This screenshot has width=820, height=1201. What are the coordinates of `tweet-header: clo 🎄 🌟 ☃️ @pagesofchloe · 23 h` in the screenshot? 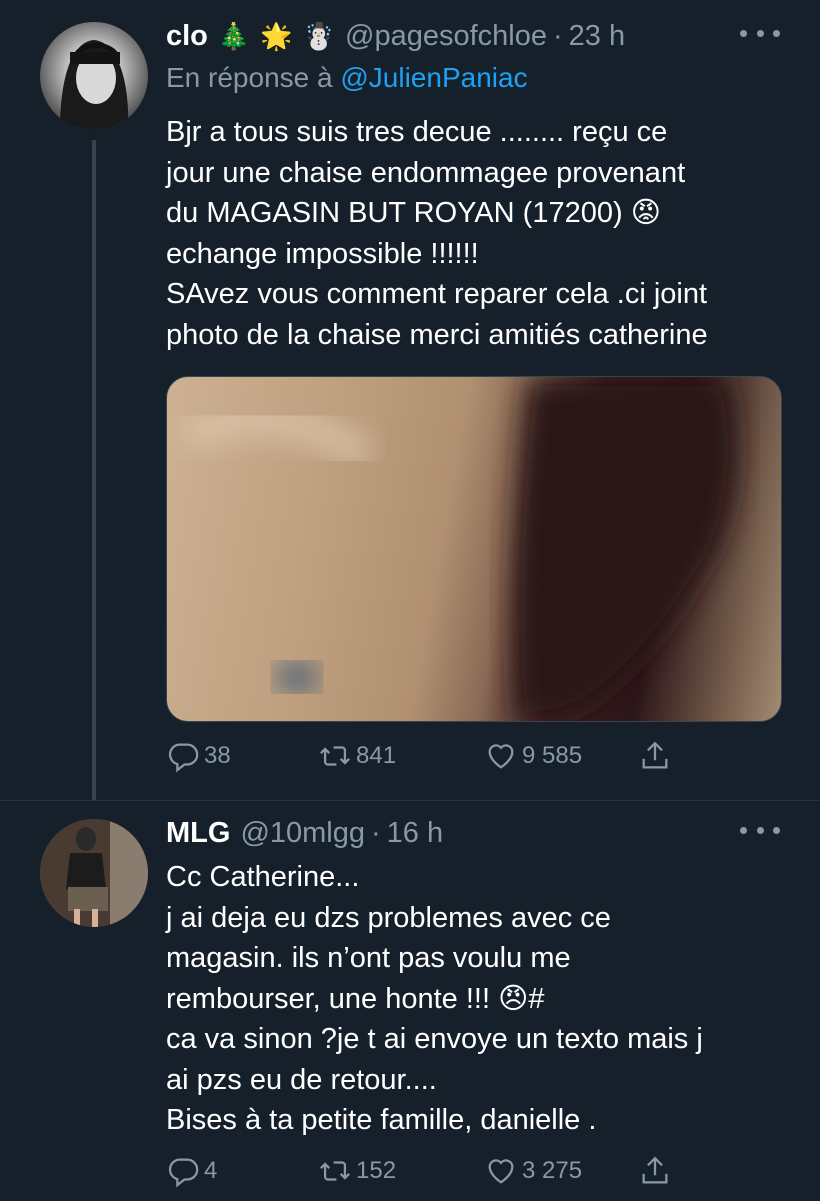 It's located at (473, 36).